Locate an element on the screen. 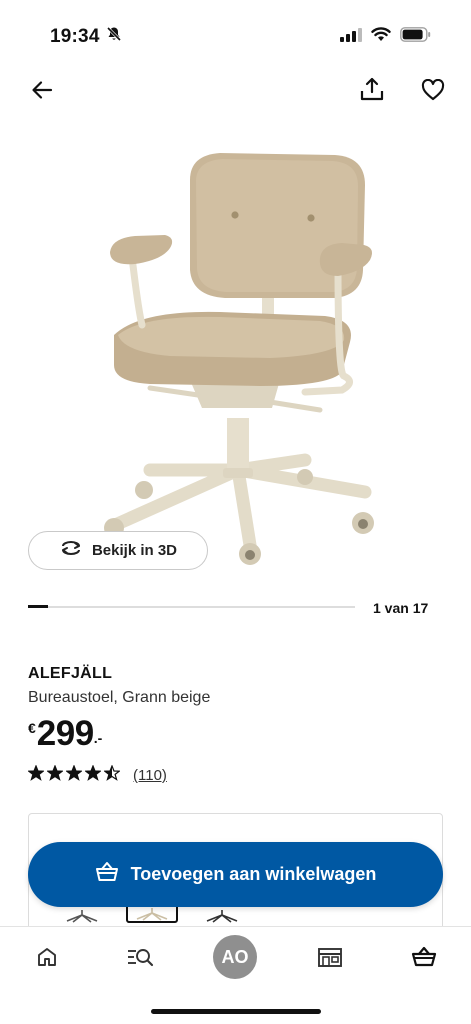 The width and height of the screenshot is (471, 1024). tab-home is located at coordinates (47, 959).